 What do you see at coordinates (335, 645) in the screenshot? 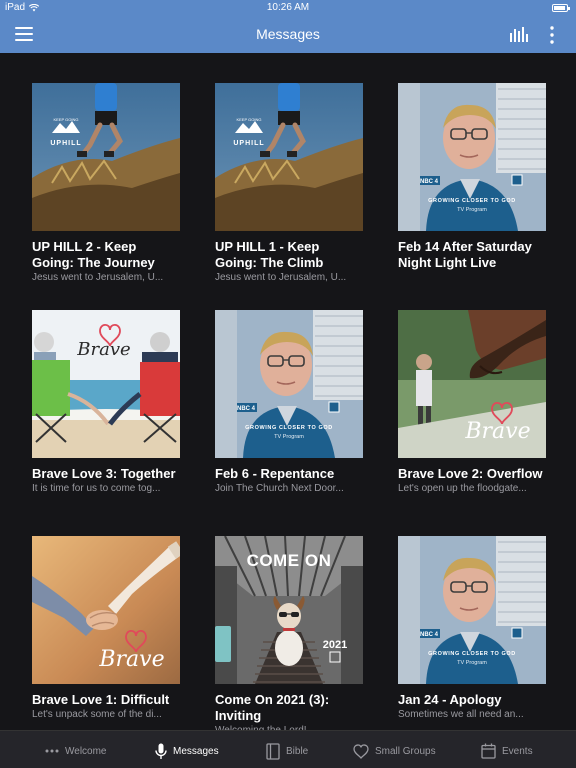
I see `thumb-small-text: 2021` at bounding box center [335, 645].